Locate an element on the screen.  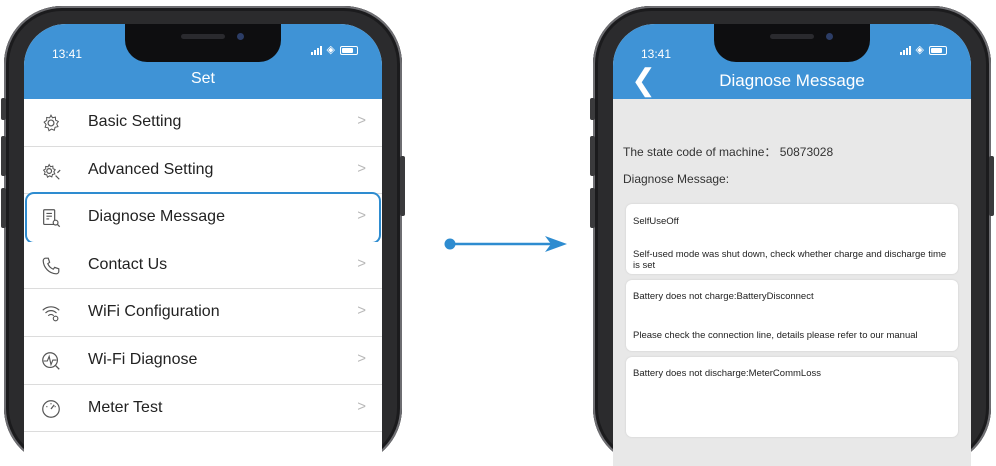
menu-item-wifi-configuration: WiFi Configuration > is located at coordinates (203, 313).